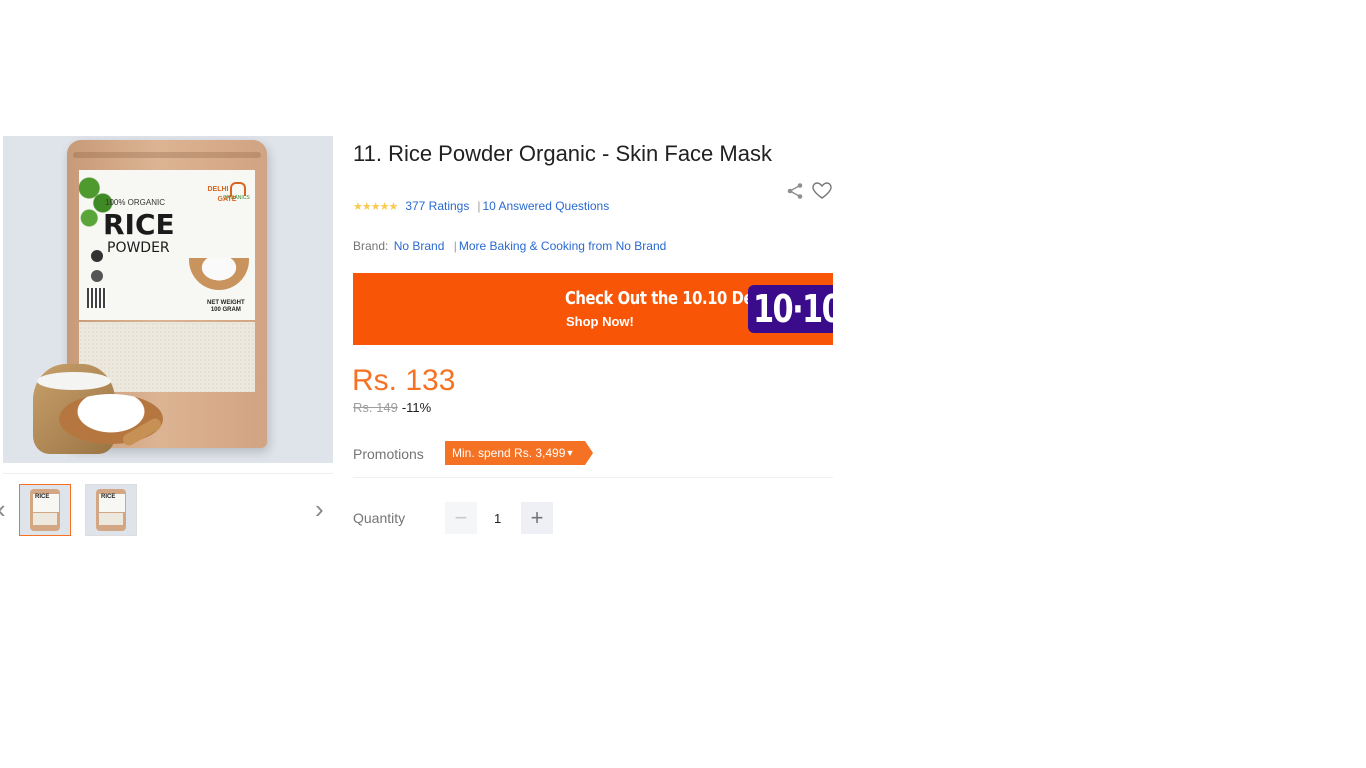  I want to click on quantity-value: 1, so click(497, 518).